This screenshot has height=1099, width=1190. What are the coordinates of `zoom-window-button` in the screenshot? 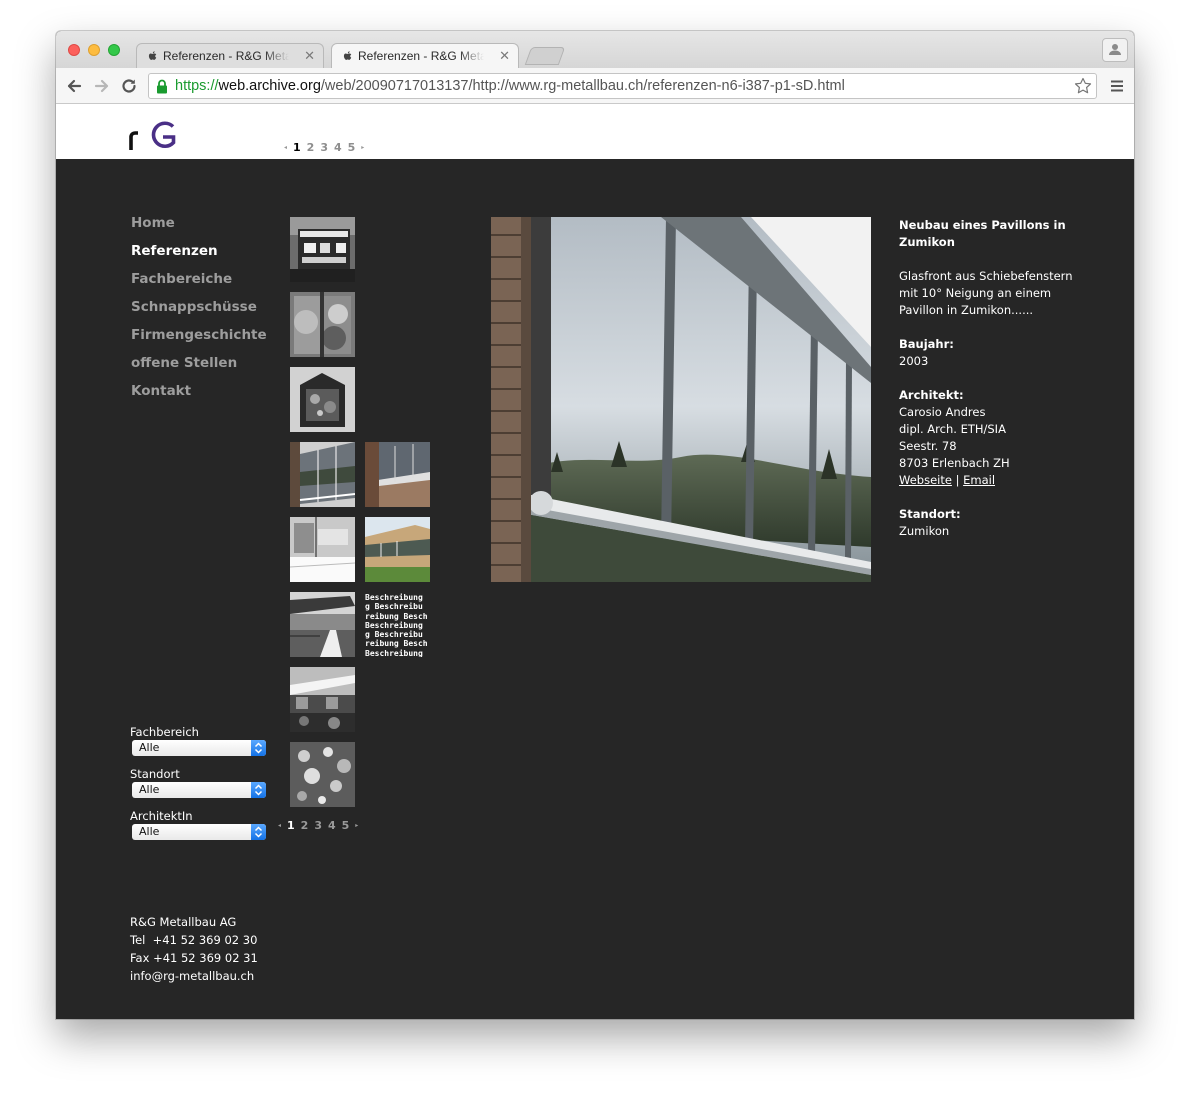 It's located at (114, 50).